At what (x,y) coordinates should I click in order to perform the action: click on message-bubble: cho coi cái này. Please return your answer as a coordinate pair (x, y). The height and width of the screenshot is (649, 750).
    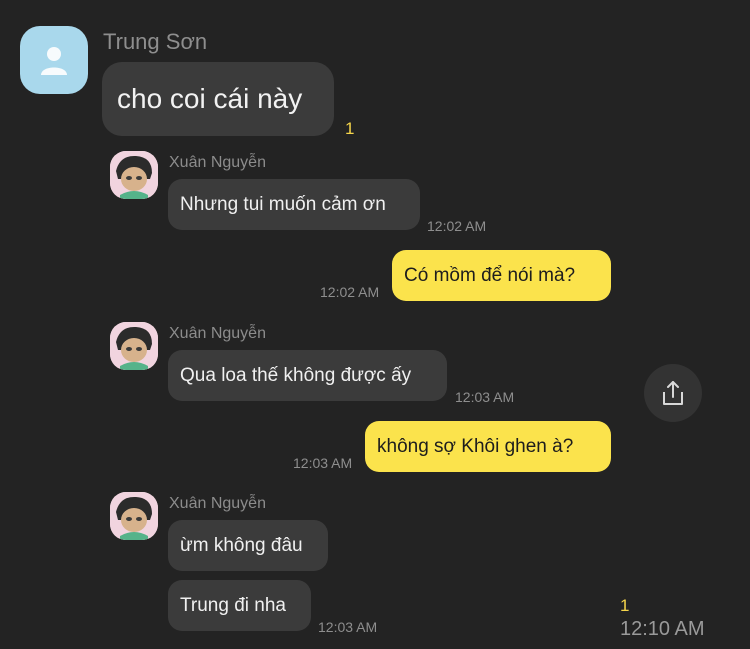
    Looking at the image, I should click on (218, 99).